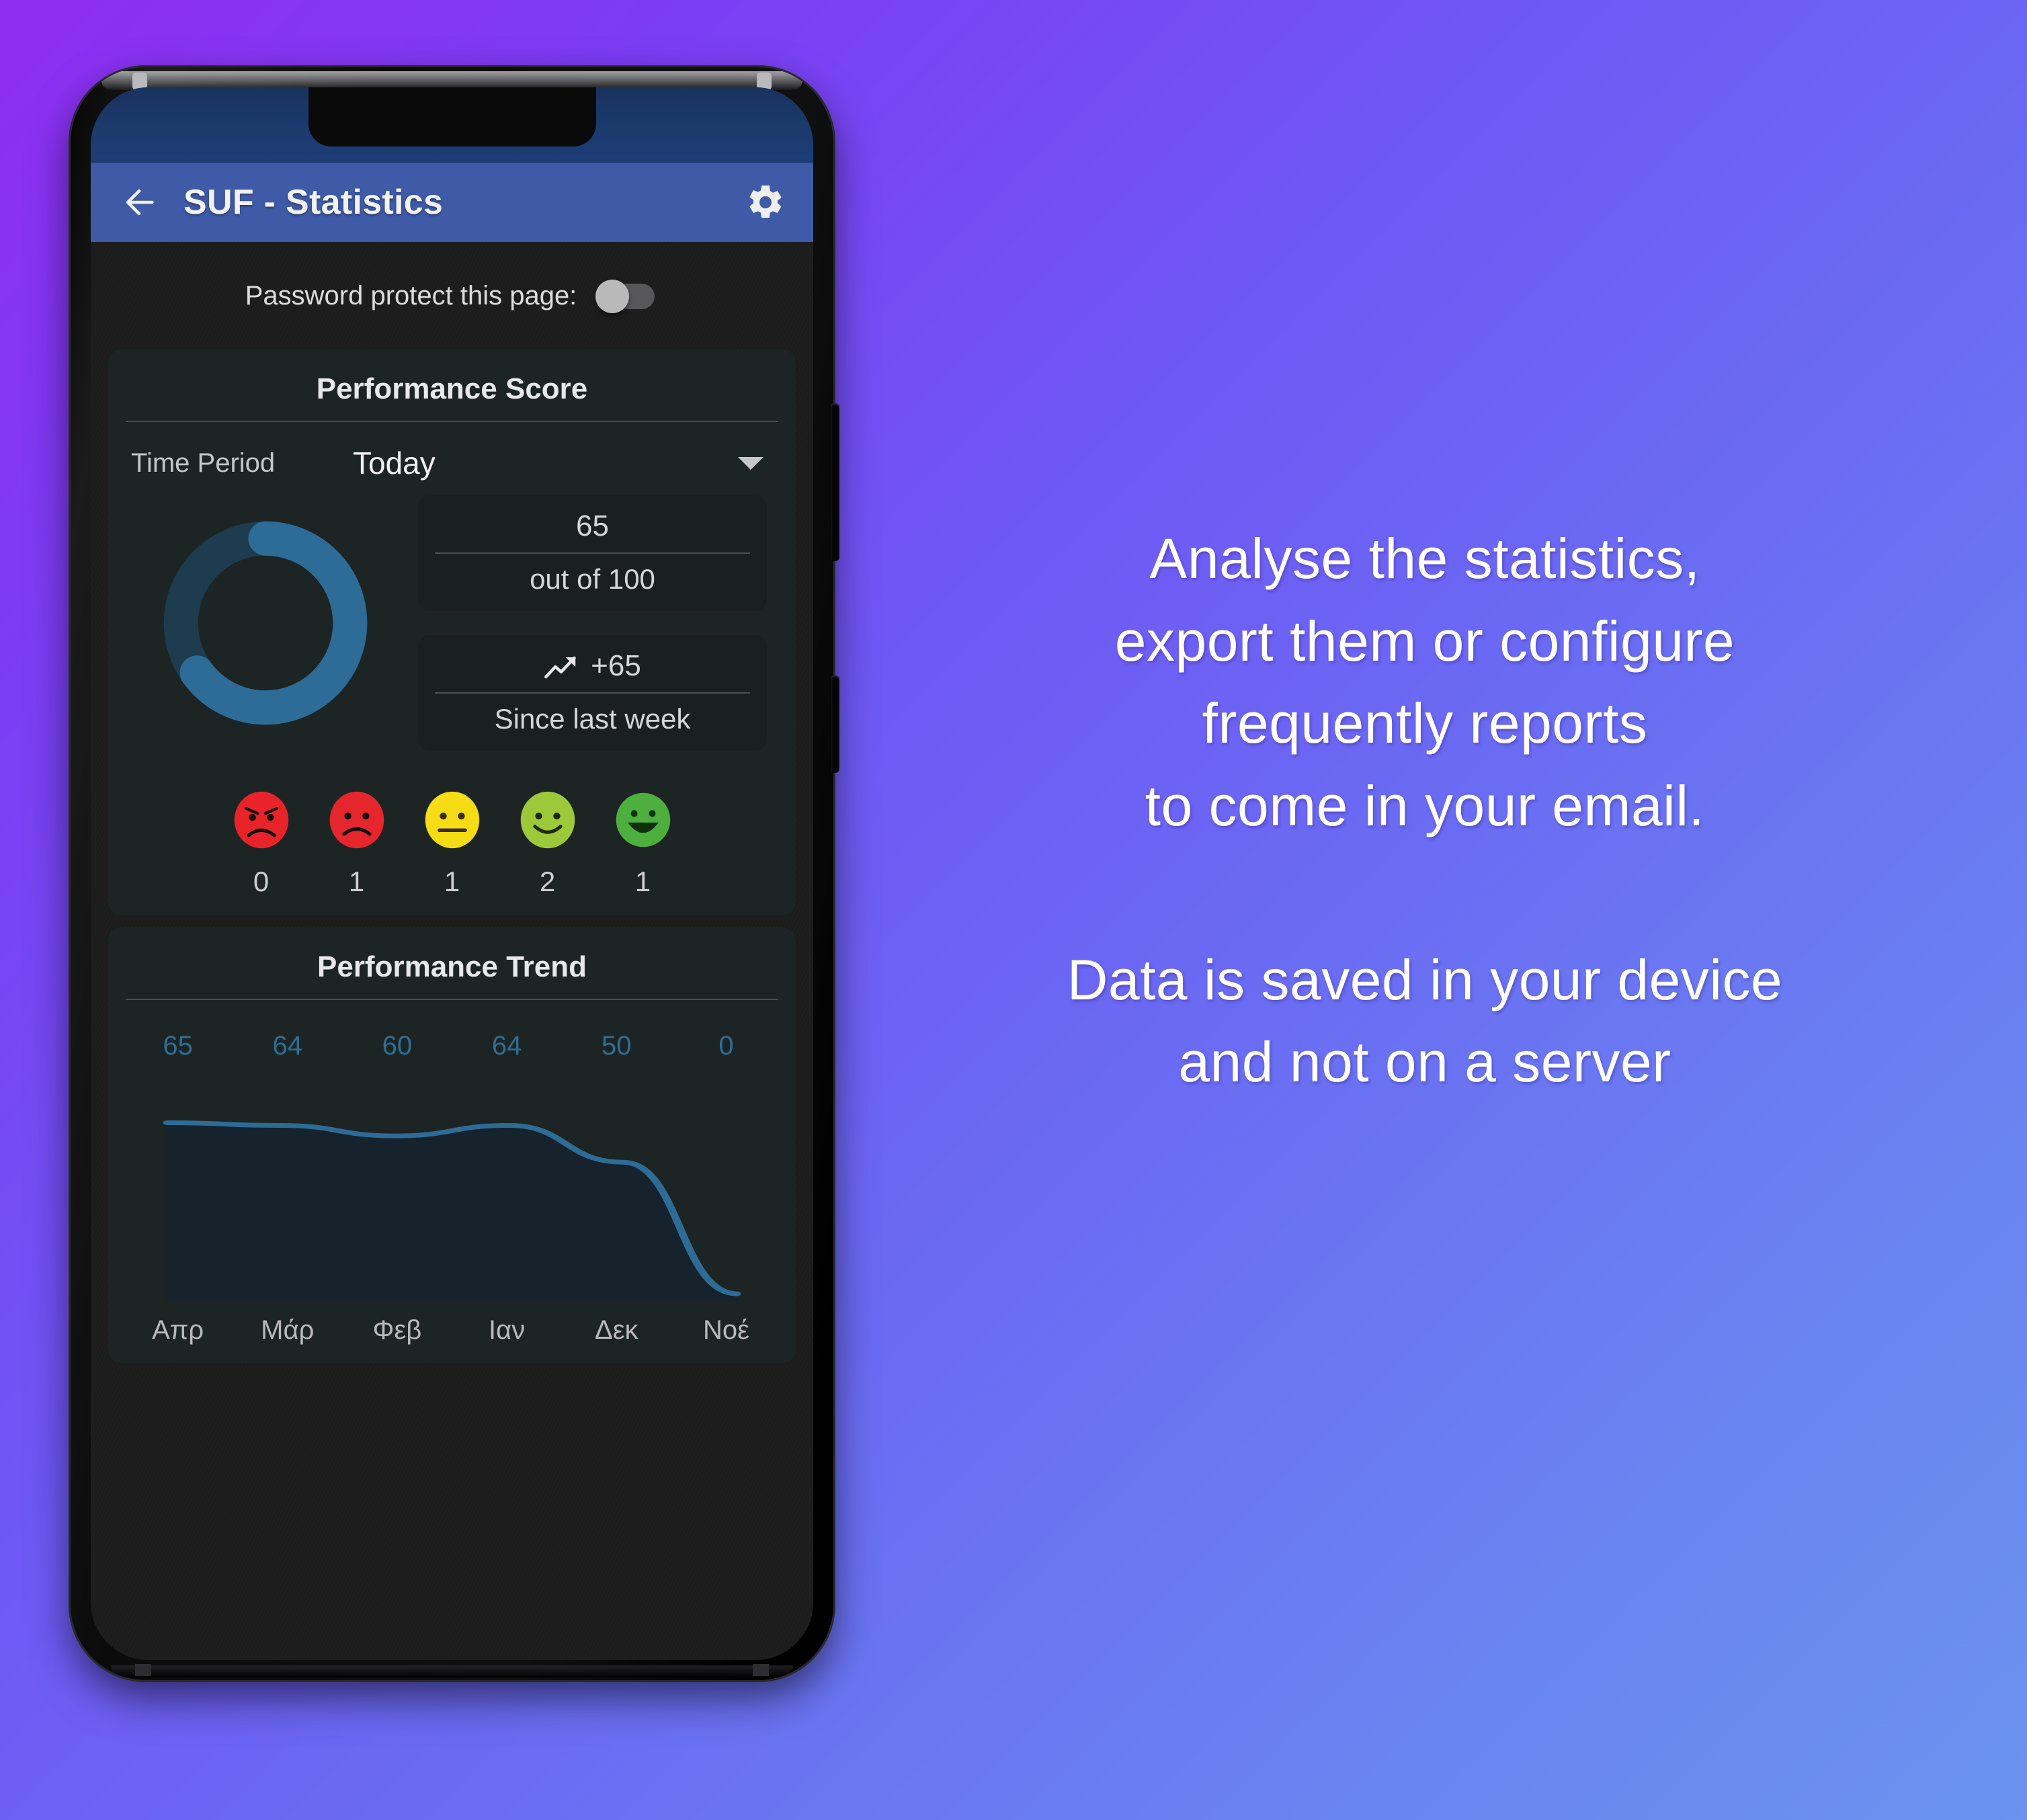 This screenshot has height=1820, width=2027. I want to click on rating-cell-sad: 1, so click(357, 844).